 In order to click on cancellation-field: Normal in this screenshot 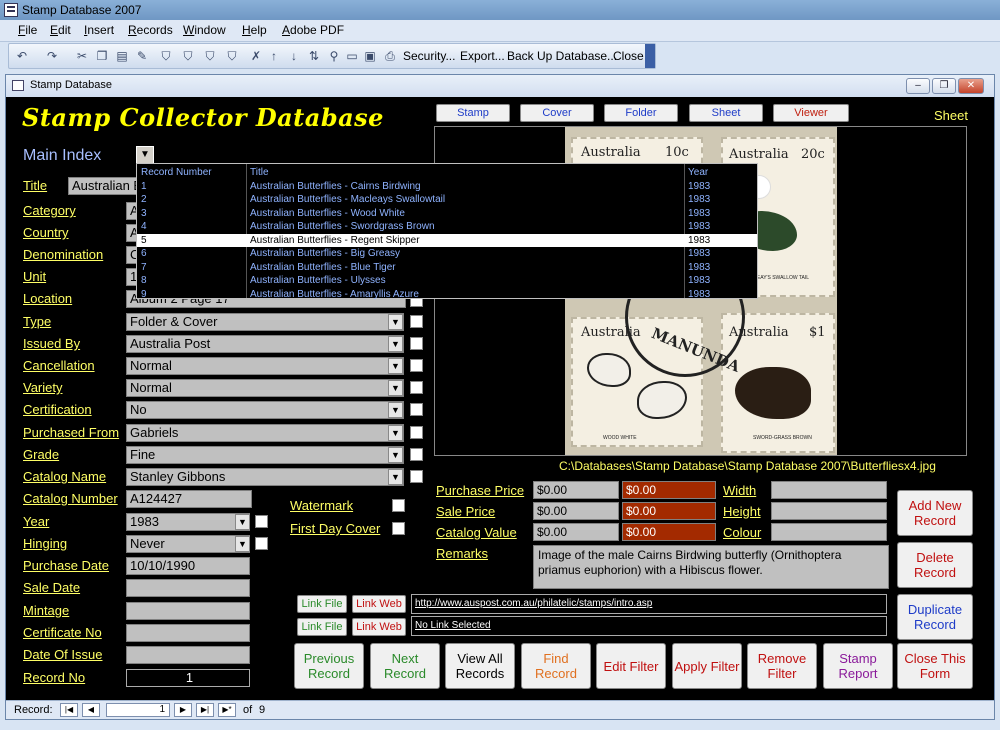, I will do `click(265, 366)`.